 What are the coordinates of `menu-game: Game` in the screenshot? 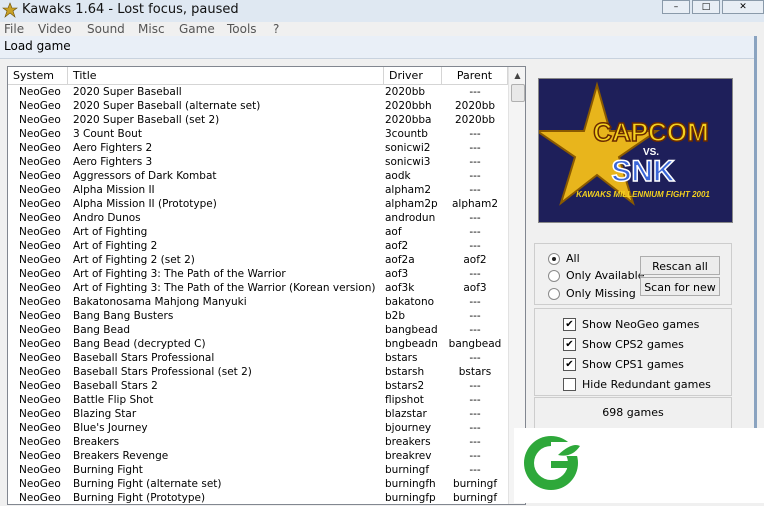 It's located at (197, 29).